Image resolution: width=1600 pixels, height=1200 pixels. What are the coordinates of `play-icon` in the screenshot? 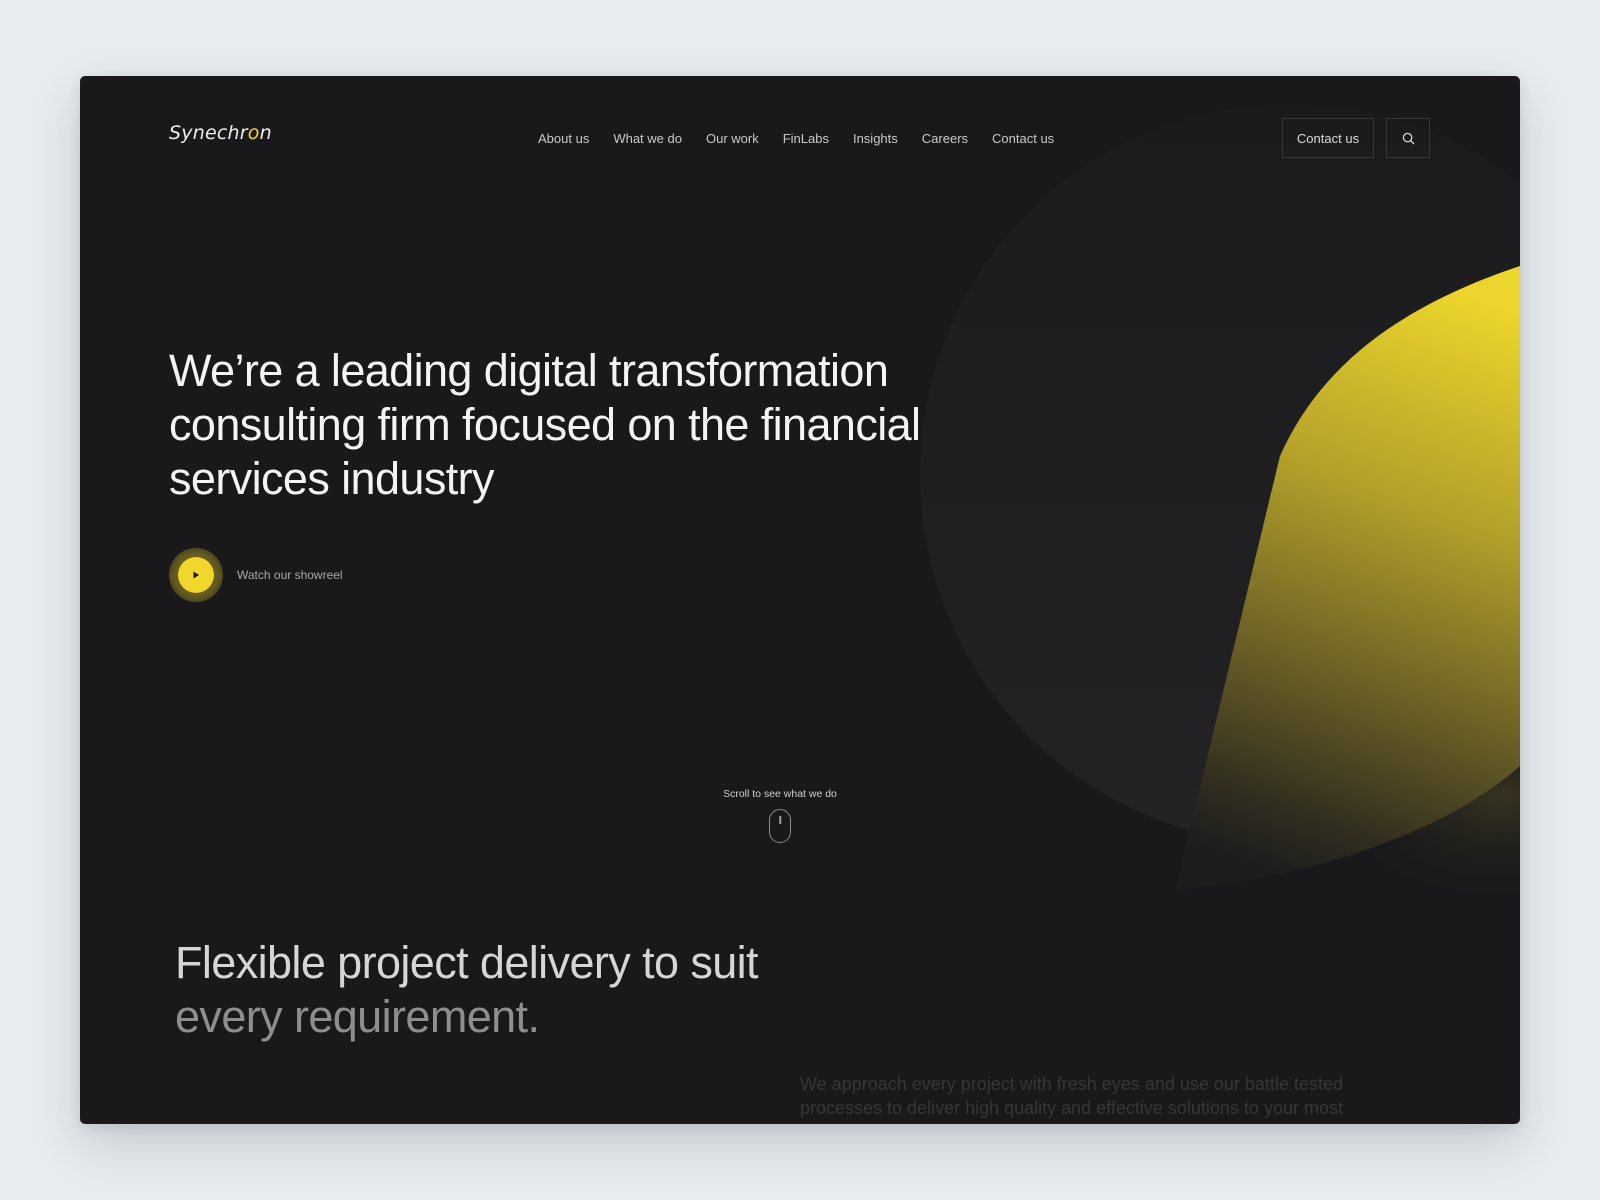 It's located at (196, 575).